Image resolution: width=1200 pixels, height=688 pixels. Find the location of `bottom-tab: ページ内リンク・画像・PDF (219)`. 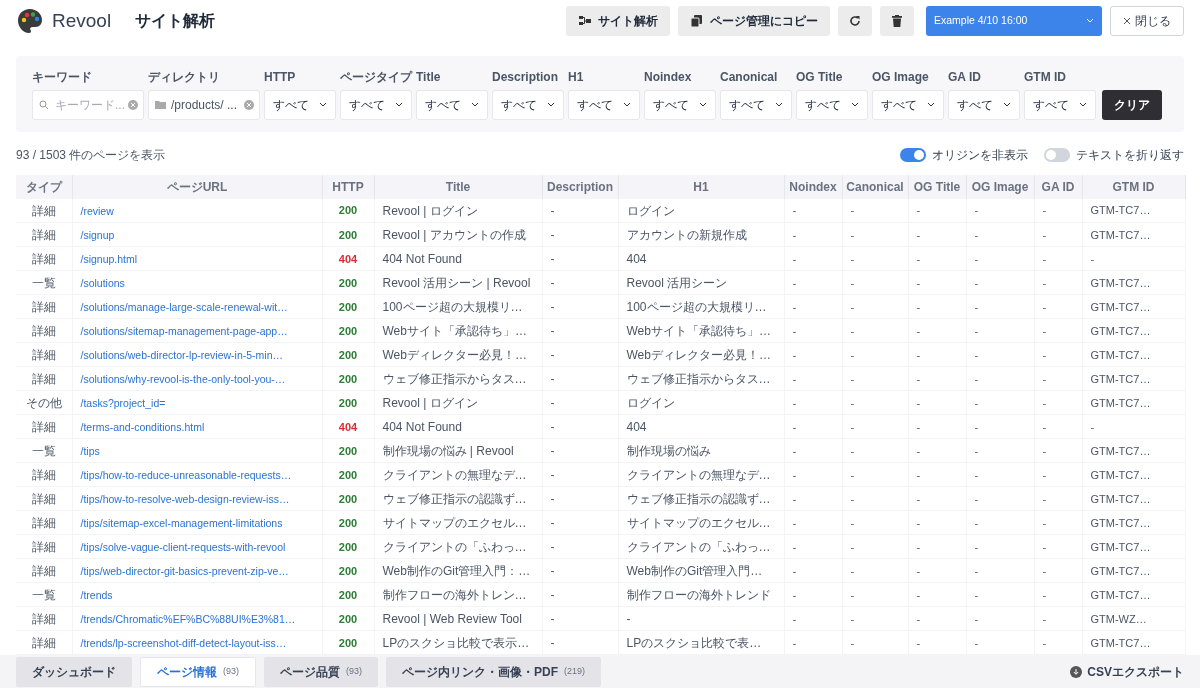

bottom-tab: ページ内リンク・画像・PDF (219) is located at coordinates (494, 671).